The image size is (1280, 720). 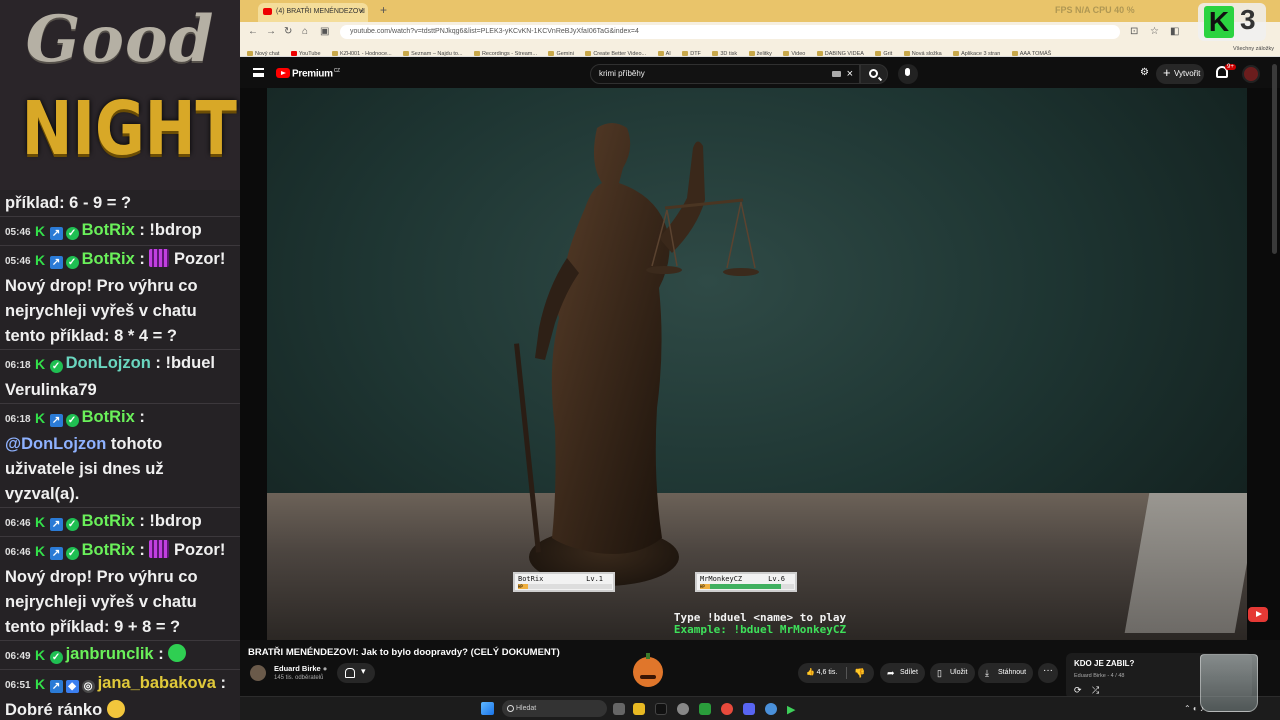 What do you see at coordinates (561, 51) in the screenshot?
I see `bookmark-item: Gemini` at bounding box center [561, 51].